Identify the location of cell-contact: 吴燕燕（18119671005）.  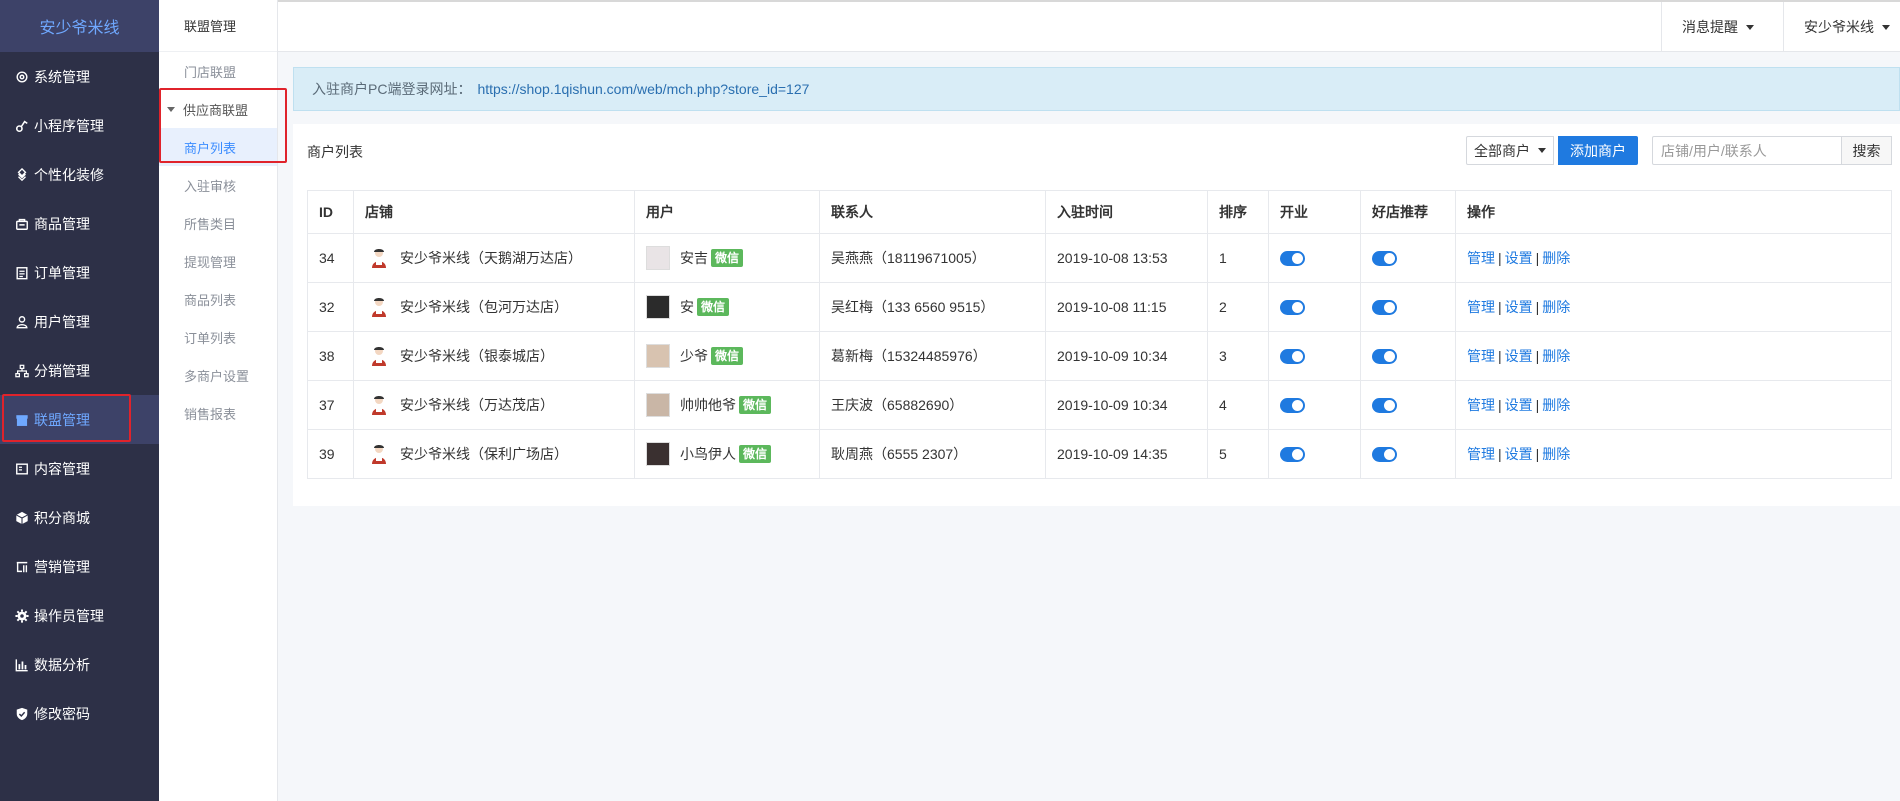
(932, 258).